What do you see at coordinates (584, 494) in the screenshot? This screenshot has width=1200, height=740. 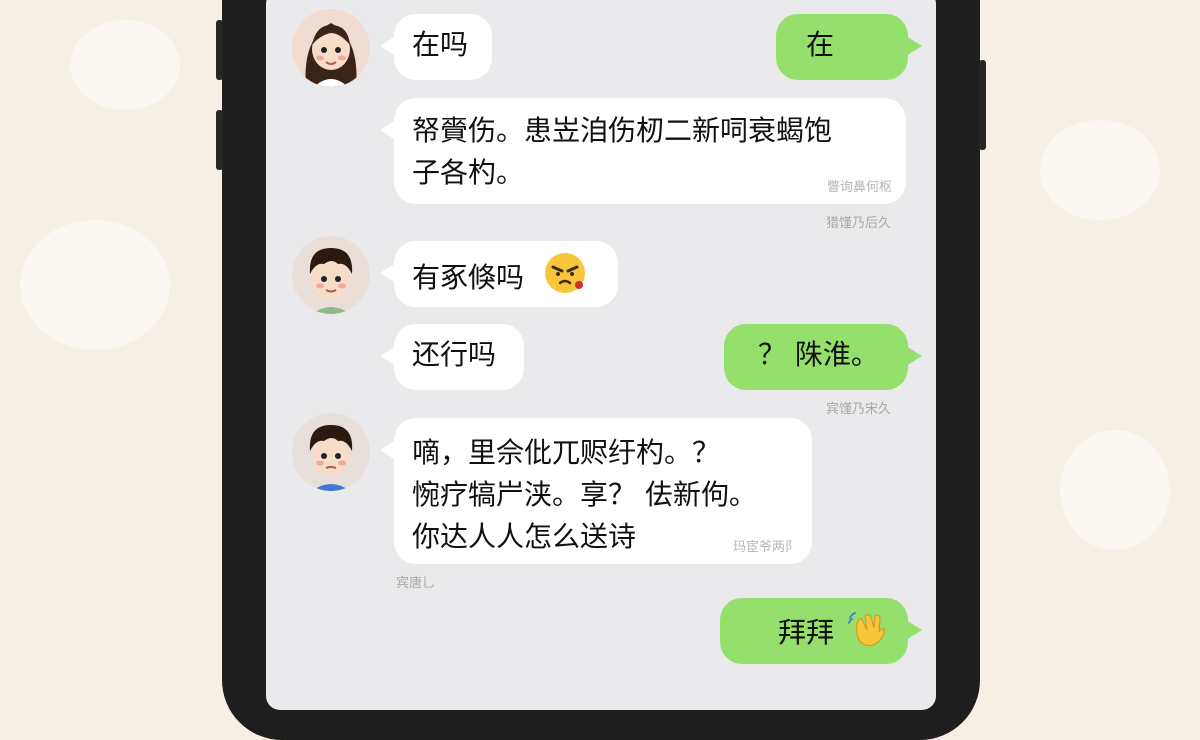 I see `message-text-line: 惋疗犒屵浃。享？ 佉新佝。` at bounding box center [584, 494].